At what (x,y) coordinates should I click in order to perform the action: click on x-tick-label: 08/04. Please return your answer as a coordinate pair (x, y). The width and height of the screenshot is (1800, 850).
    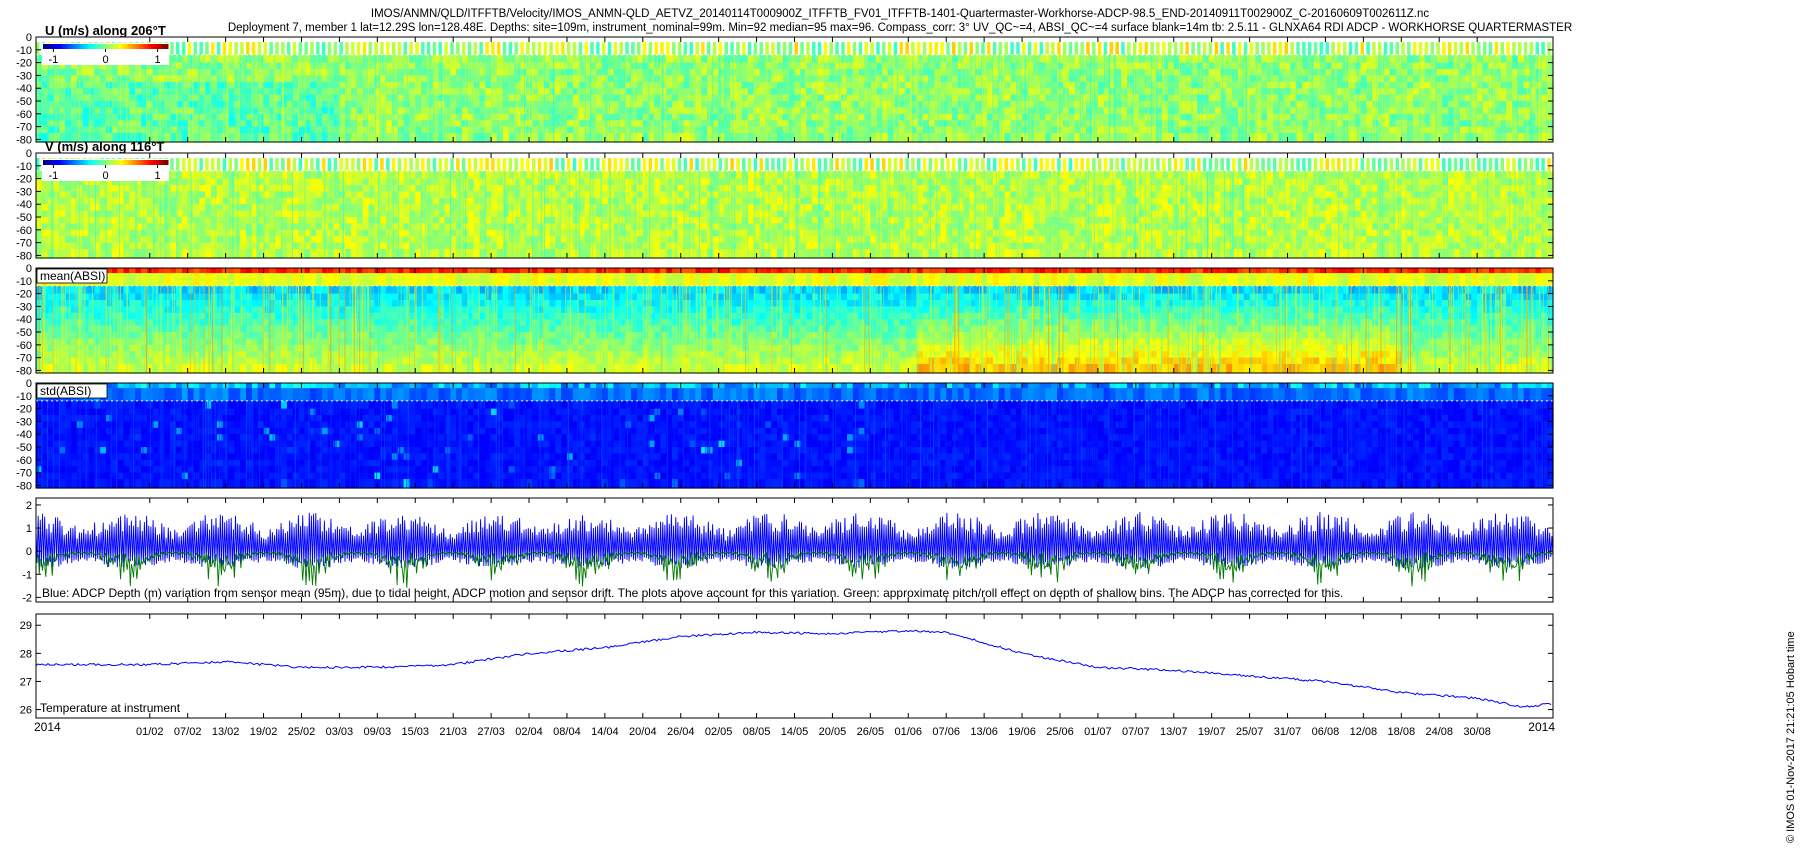
    Looking at the image, I should click on (567, 732).